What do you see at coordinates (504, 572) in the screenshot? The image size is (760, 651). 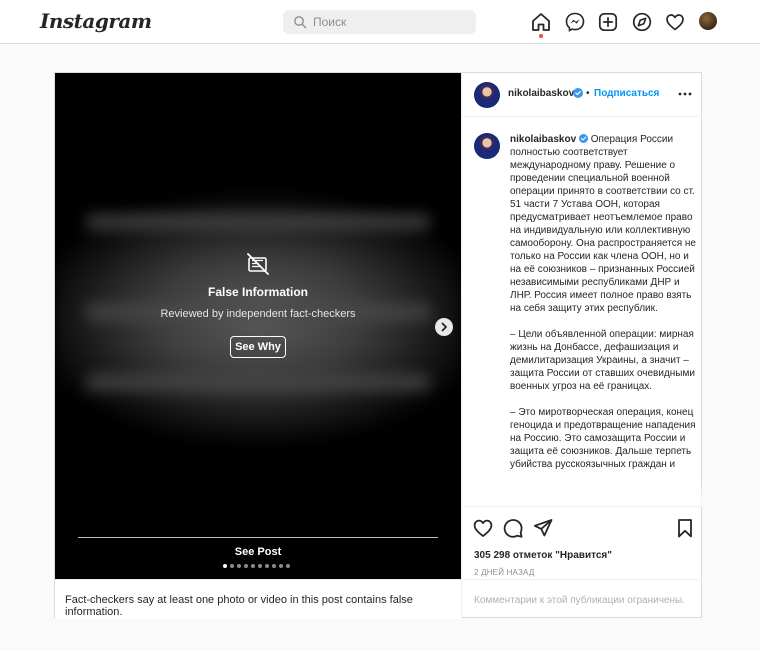 I see `post-timestamp: 2 ДНЕЙ НАЗАД` at bounding box center [504, 572].